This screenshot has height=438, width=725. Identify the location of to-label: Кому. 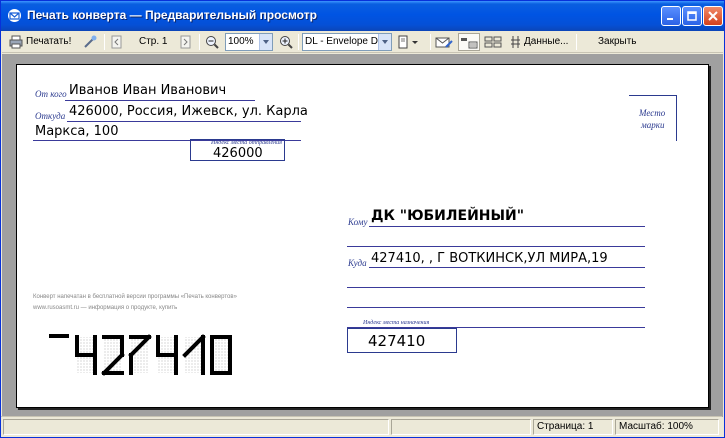
(358, 222).